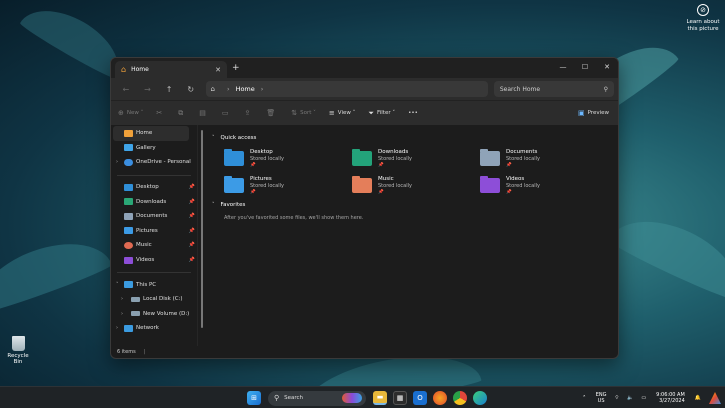 The image size is (725, 408). What do you see at coordinates (128, 231) in the screenshot?
I see `pictures-icon` at bounding box center [128, 231].